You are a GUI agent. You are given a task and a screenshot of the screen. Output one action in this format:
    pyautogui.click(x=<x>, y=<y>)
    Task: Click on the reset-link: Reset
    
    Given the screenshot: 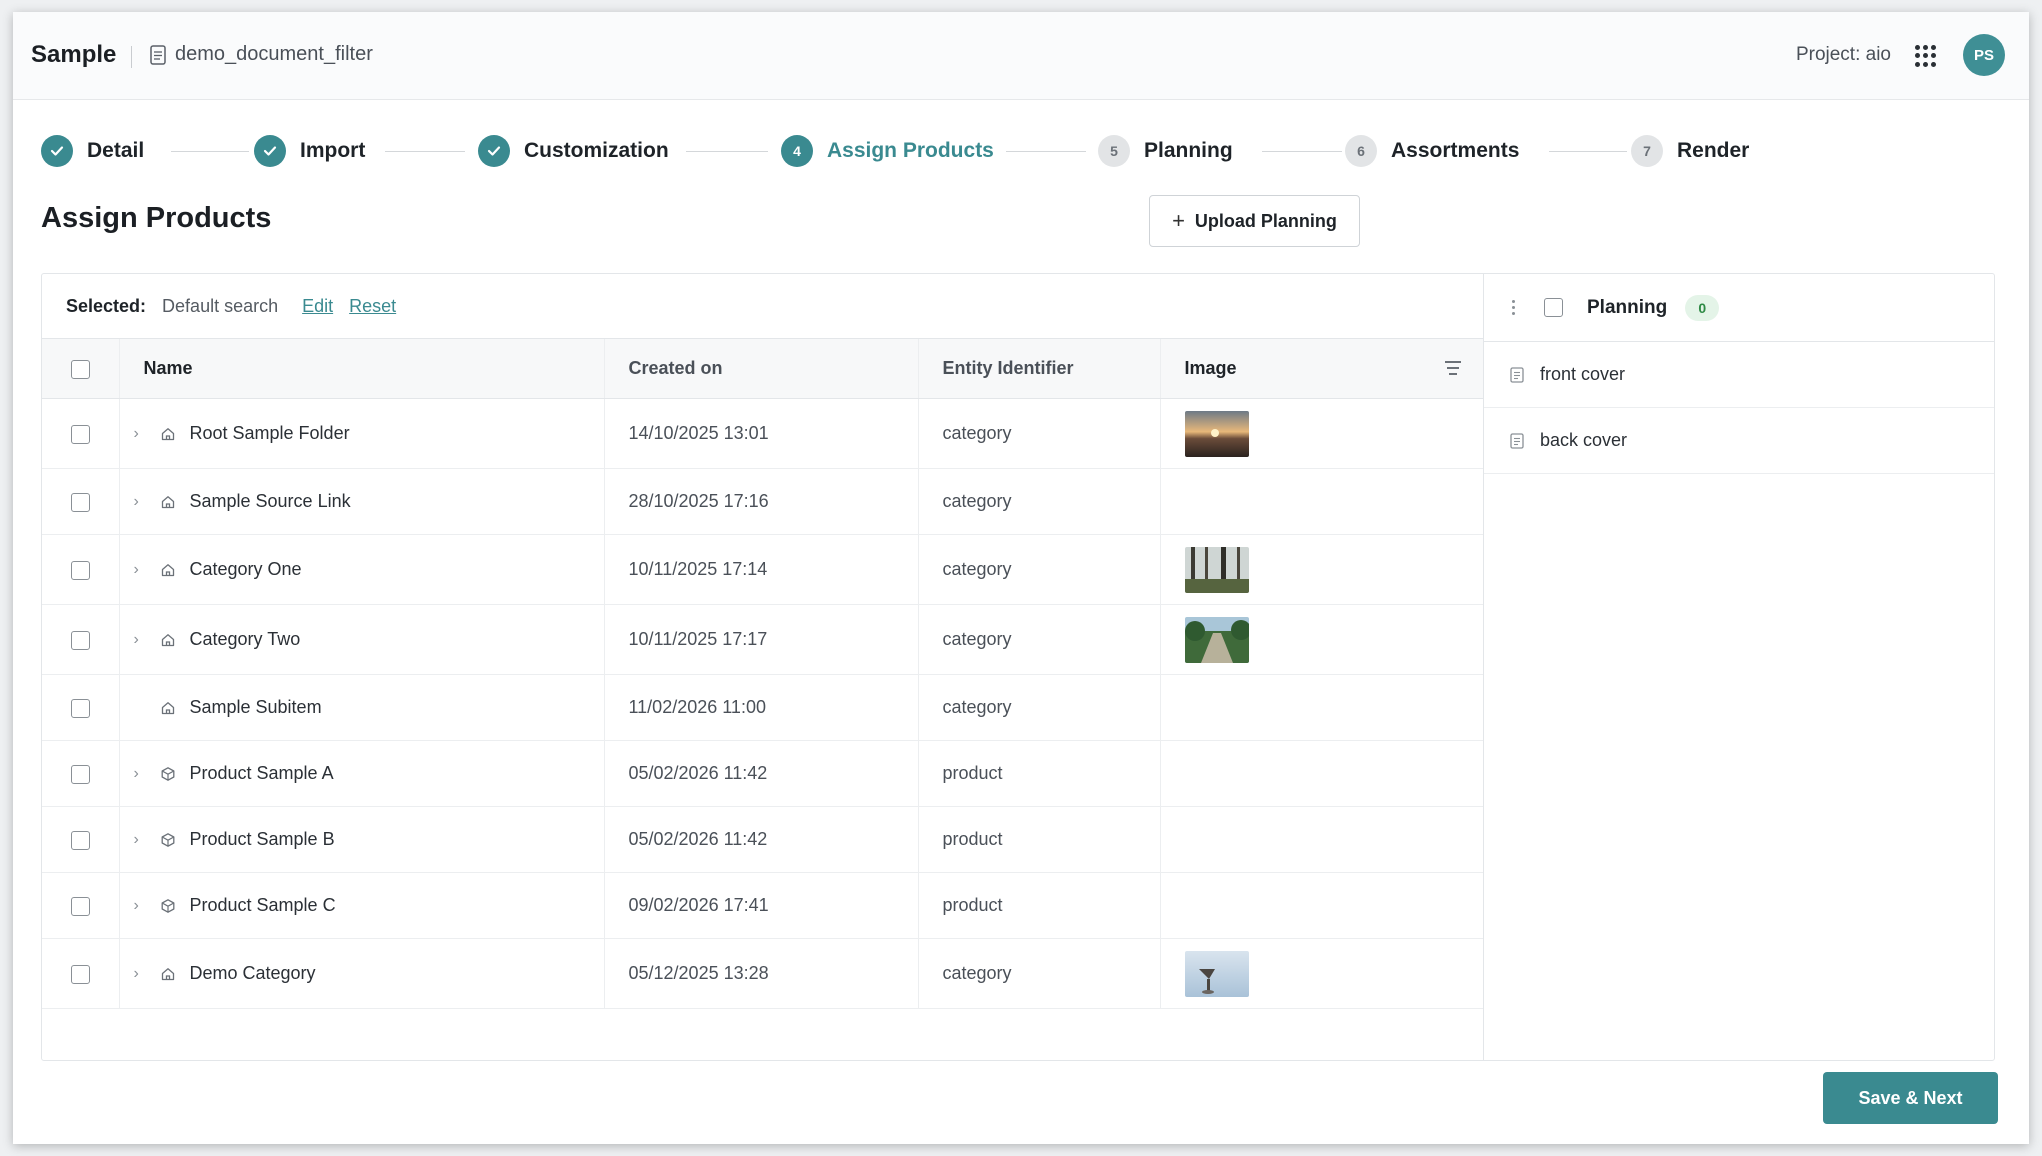 What is the action you would take?
    pyautogui.click(x=372, y=306)
    